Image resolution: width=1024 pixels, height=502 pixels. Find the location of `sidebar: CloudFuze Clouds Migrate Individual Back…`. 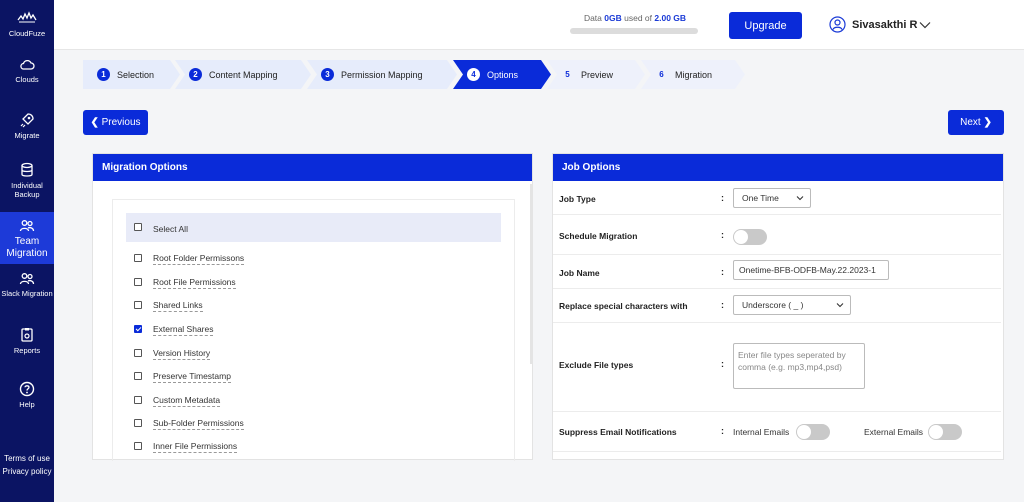

sidebar: CloudFuze Clouds Migrate Individual Back… is located at coordinates (27, 251).